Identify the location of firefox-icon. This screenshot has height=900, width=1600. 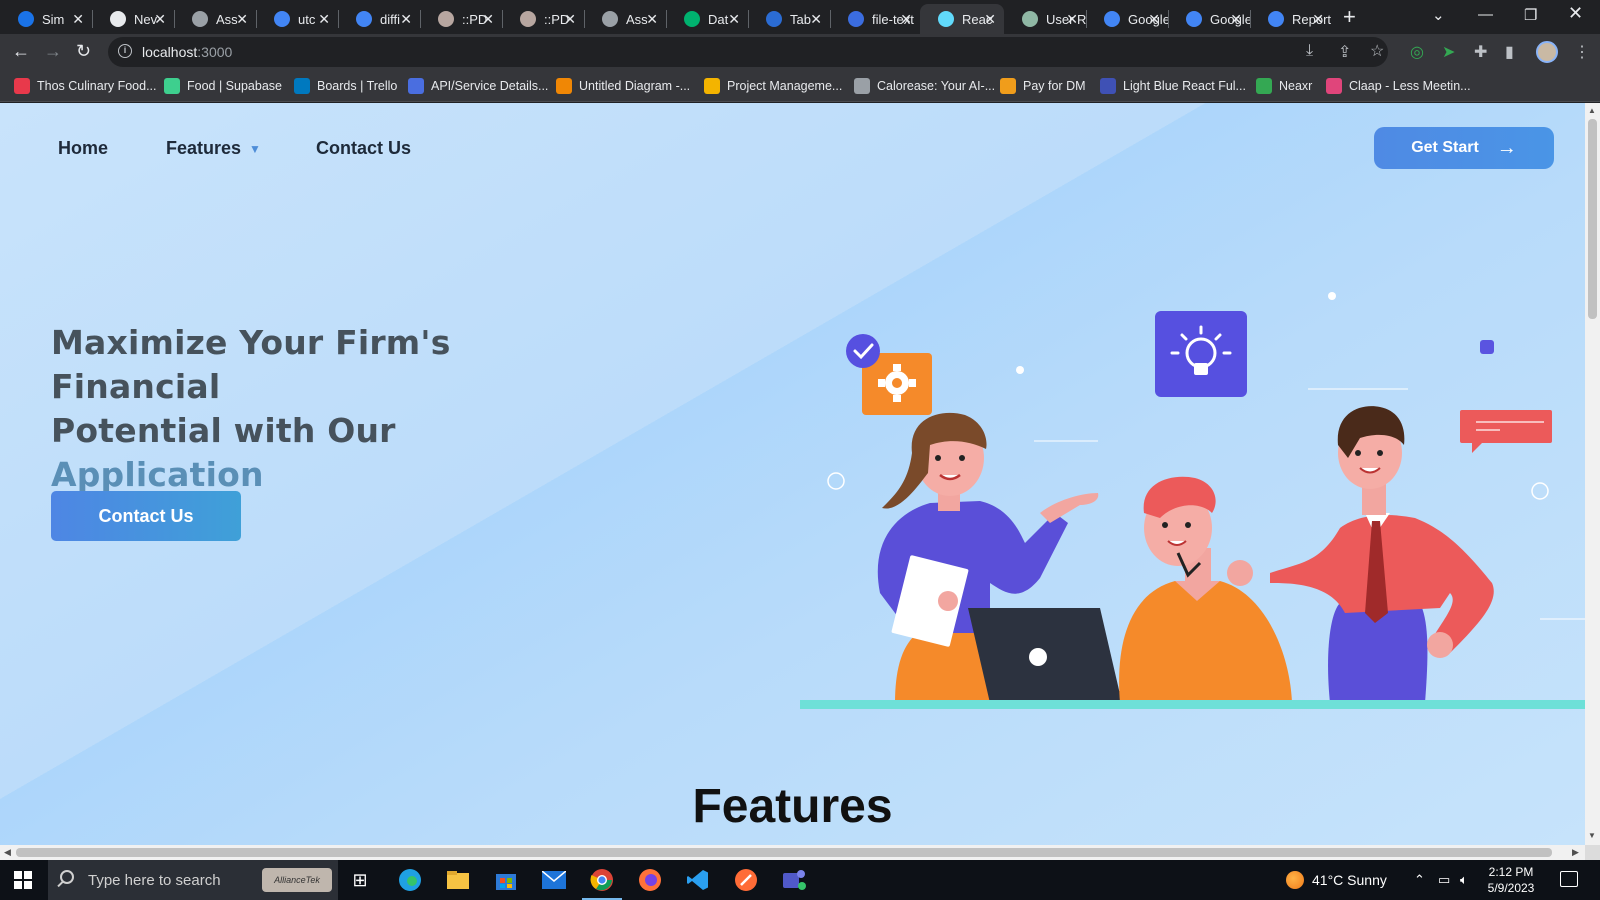
(650, 880).